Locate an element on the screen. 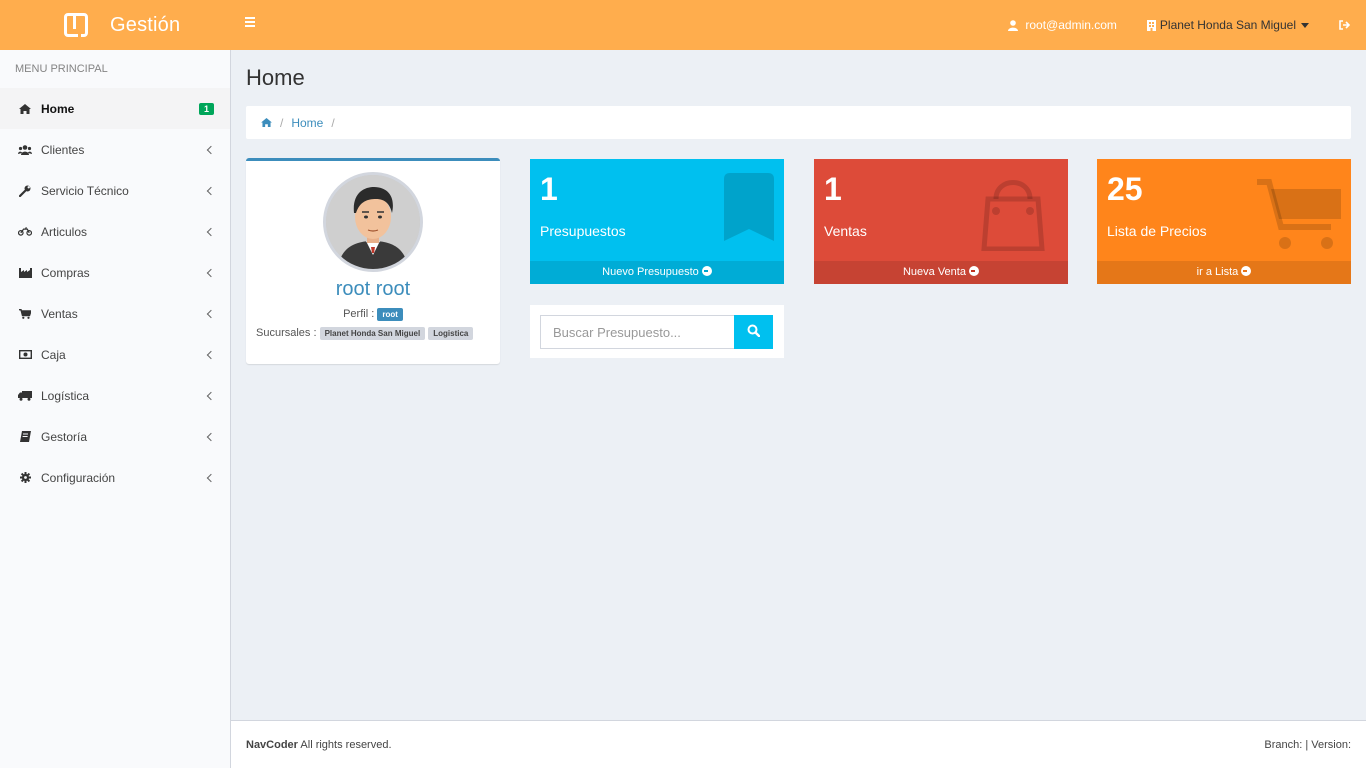 This screenshot has width=1366, height=768. presupuestos-label: Presupuestos is located at coordinates (583, 231).